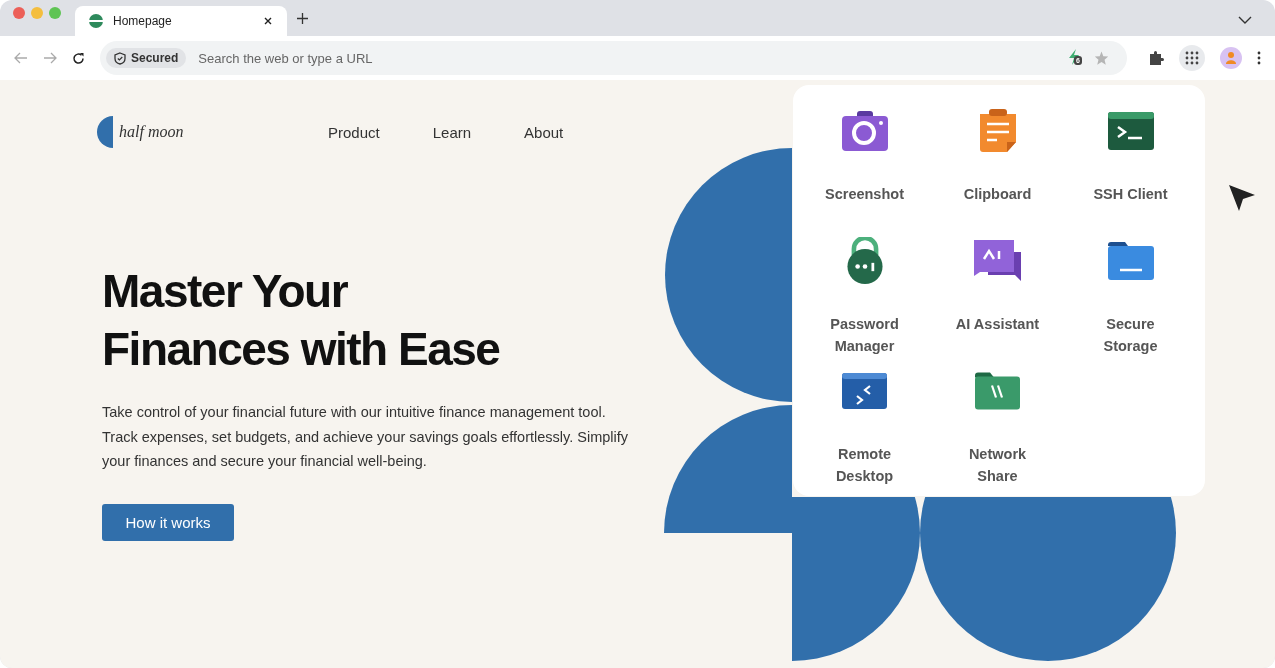  I want to click on hero-text: Take control of your financial future with our intuitive finance management tool. Track expenses, set budgets, and achieve your savings goals effortlessly. Simplify your finances and secure your financial well-being., so click(366, 437).